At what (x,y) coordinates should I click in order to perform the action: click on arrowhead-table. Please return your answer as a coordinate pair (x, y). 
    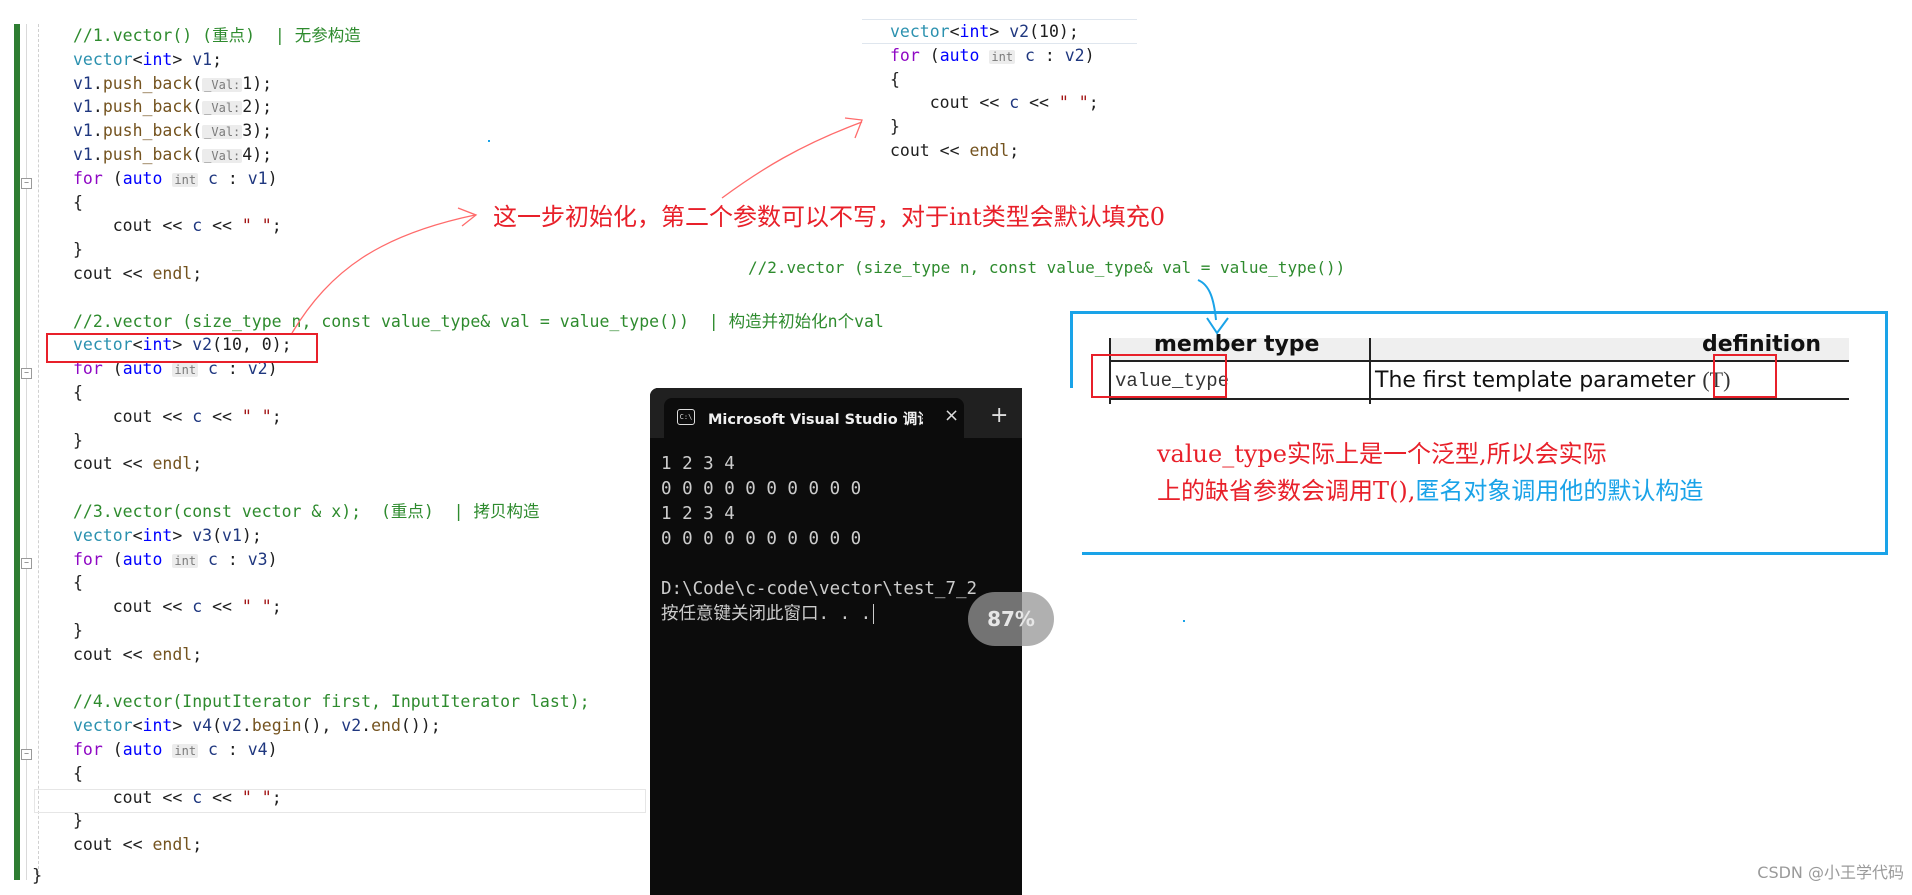
    Looking at the image, I should click on (1217, 326).